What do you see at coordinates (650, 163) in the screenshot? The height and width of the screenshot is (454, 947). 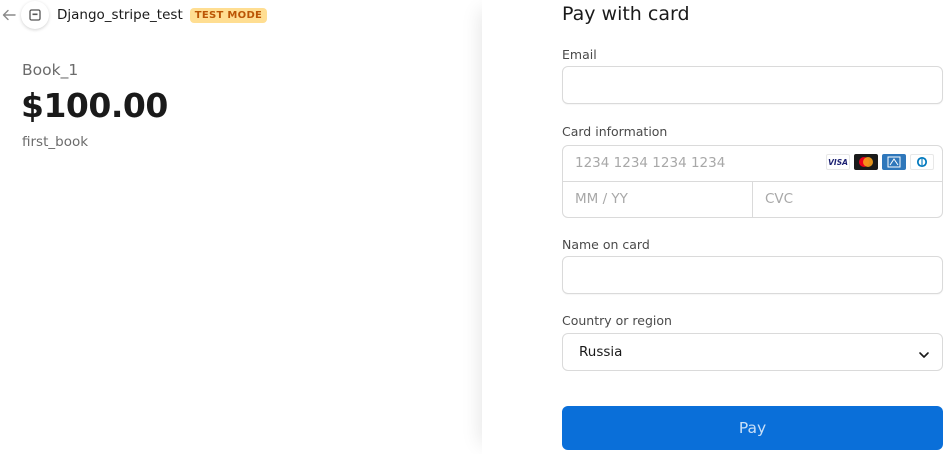 I see `card-number-placeholder: 1234 1234 1234 1234` at bounding box center [650, 163].